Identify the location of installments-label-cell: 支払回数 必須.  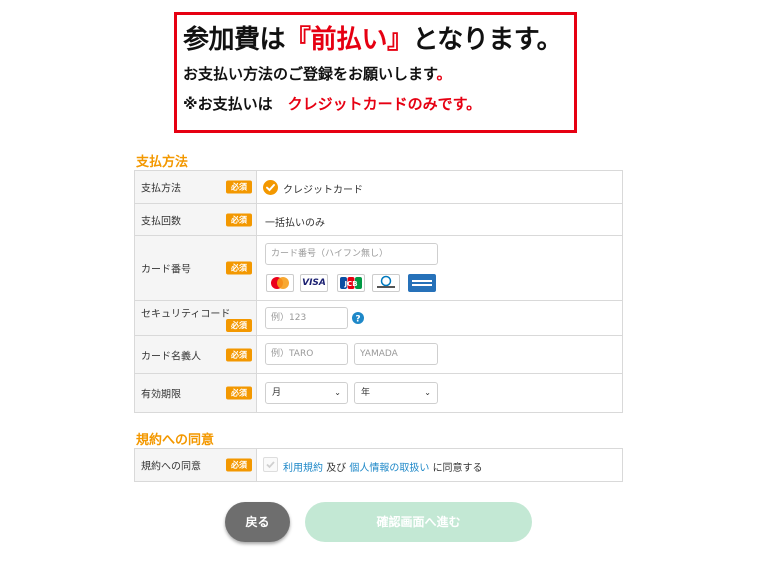
(195, 219).